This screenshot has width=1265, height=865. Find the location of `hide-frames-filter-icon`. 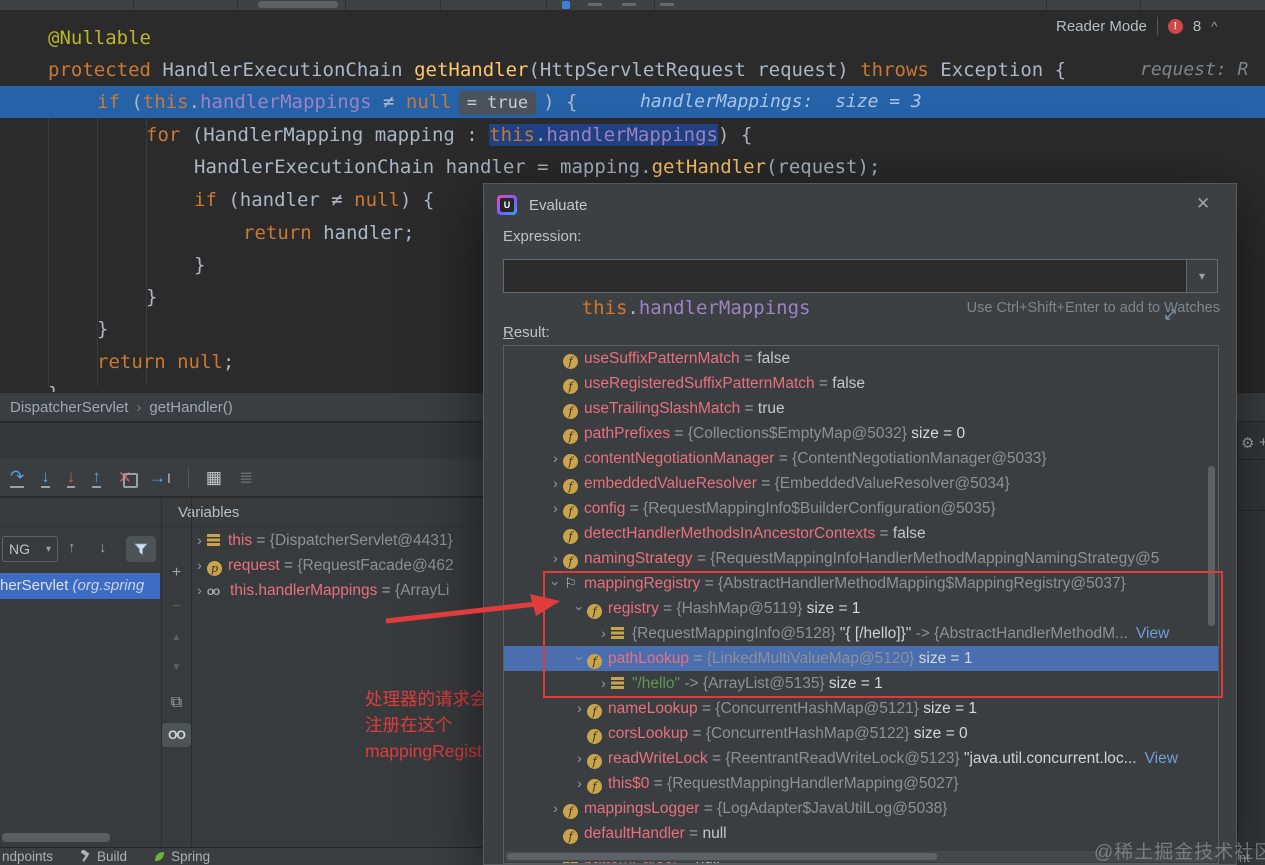

hide-frames-filter-icon is located at coordinates (141, 549).